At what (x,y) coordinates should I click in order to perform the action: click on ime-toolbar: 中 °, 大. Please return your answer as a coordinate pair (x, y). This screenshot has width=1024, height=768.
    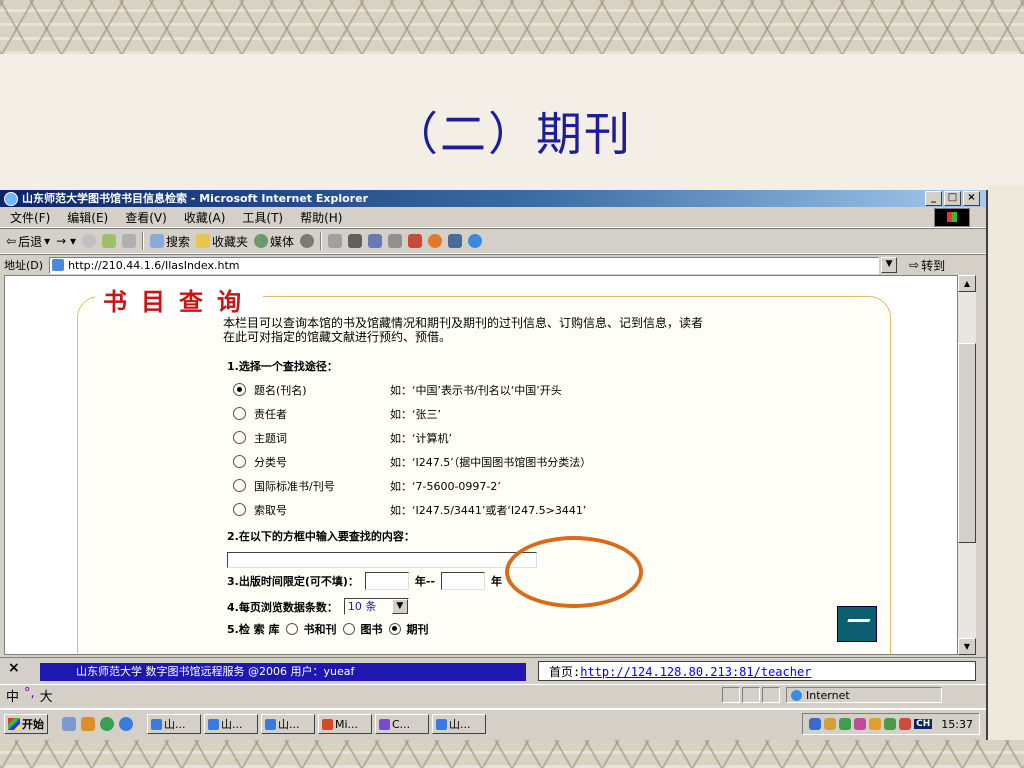
    Looking at the image, I should click on (101, 695).